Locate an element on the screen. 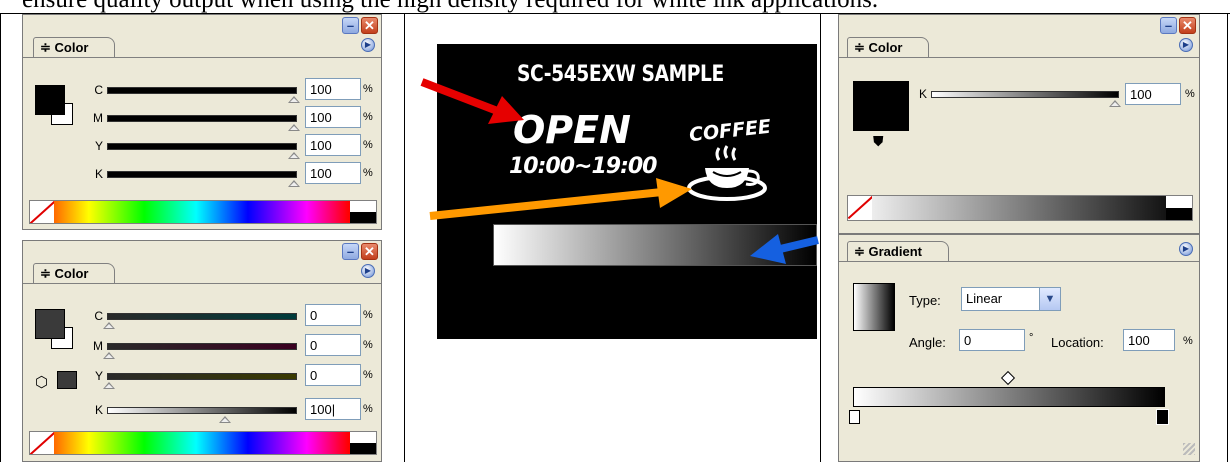  gradient-stop-start is located at coordinates (854, 417).